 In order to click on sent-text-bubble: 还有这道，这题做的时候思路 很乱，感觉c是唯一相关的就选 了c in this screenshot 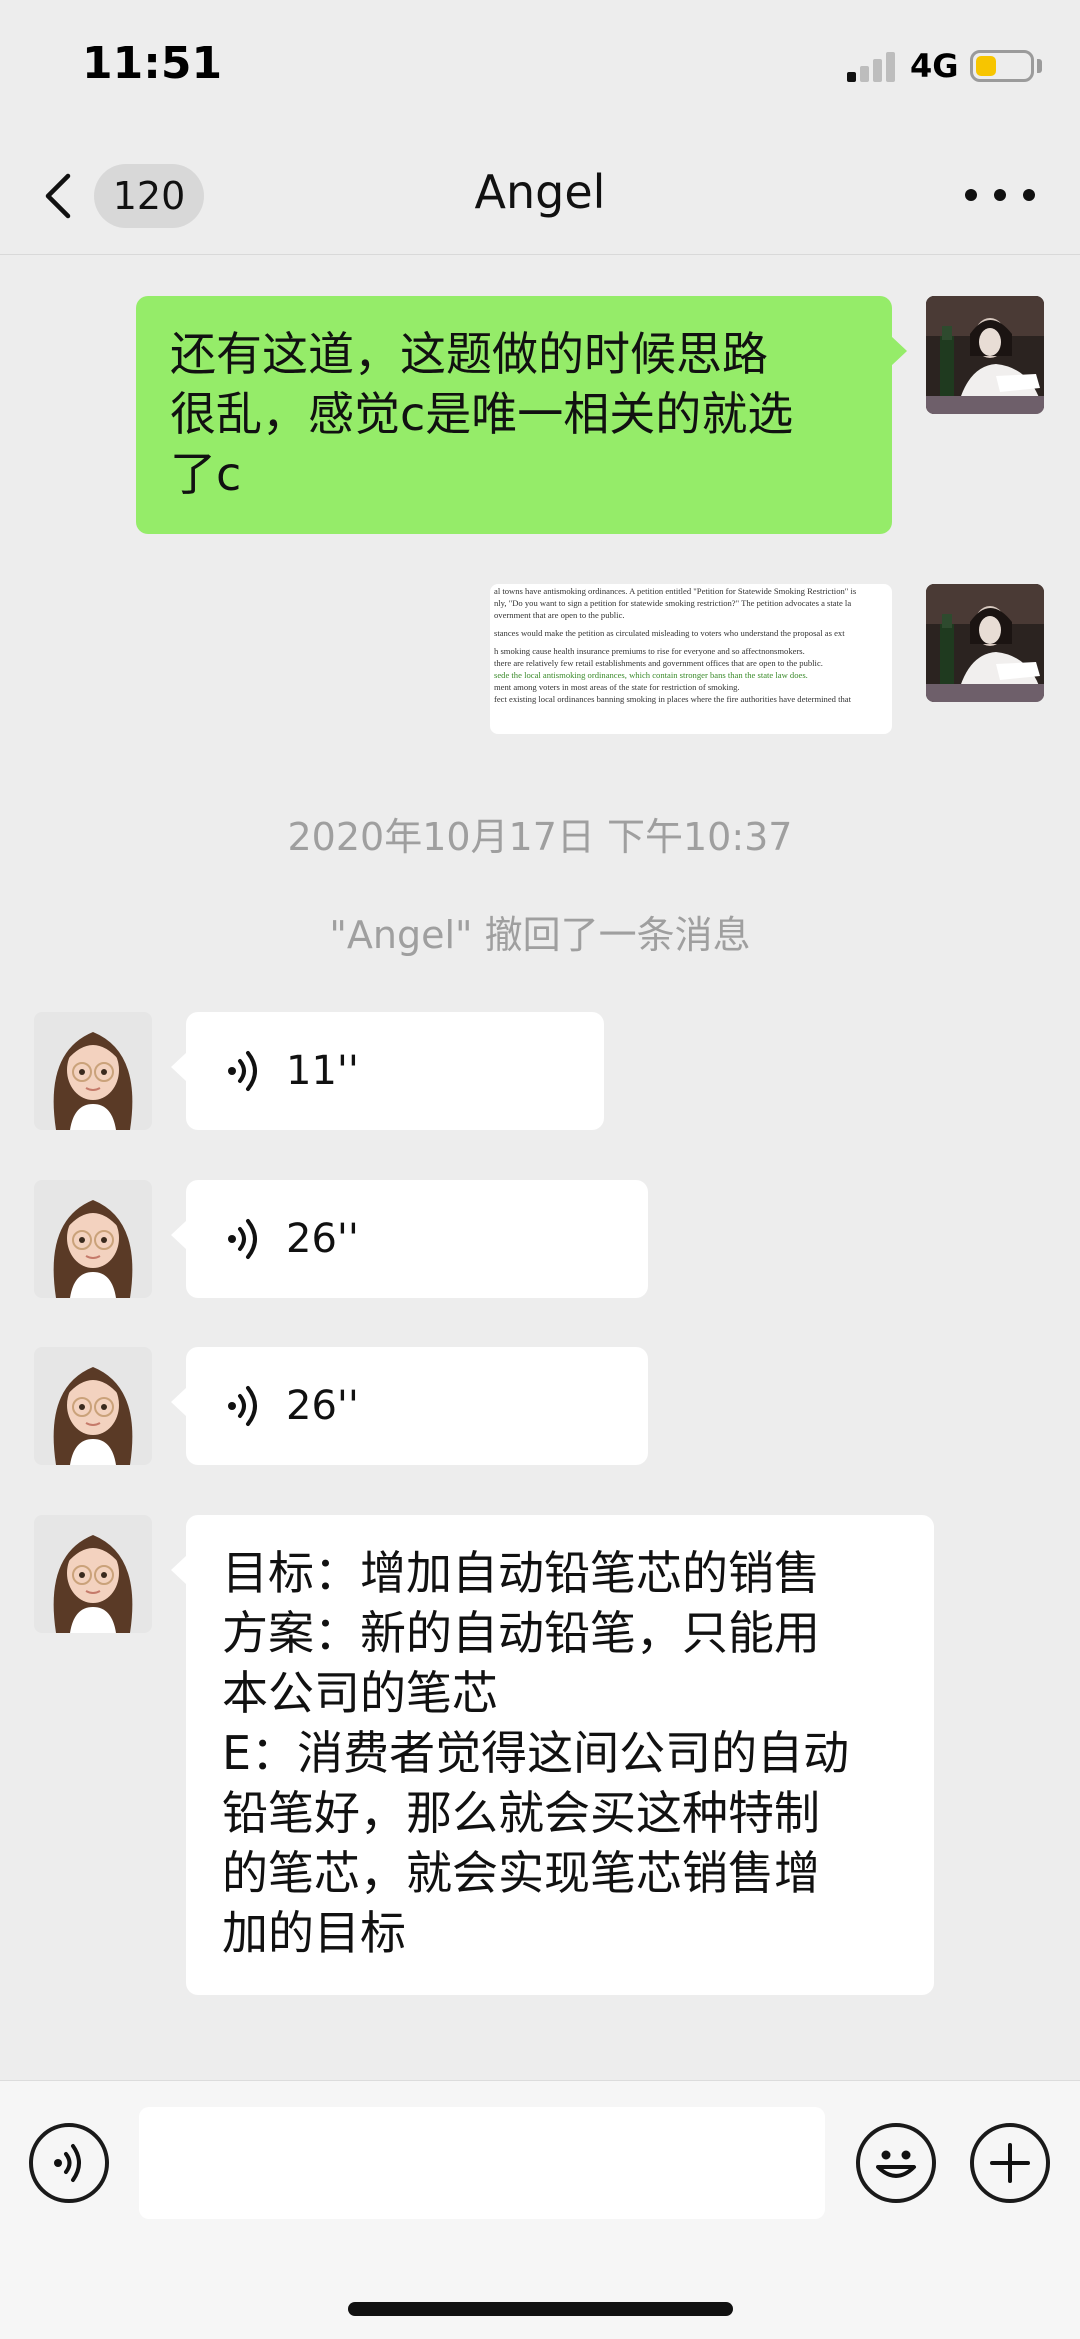, I will do `click(521, 415)`.